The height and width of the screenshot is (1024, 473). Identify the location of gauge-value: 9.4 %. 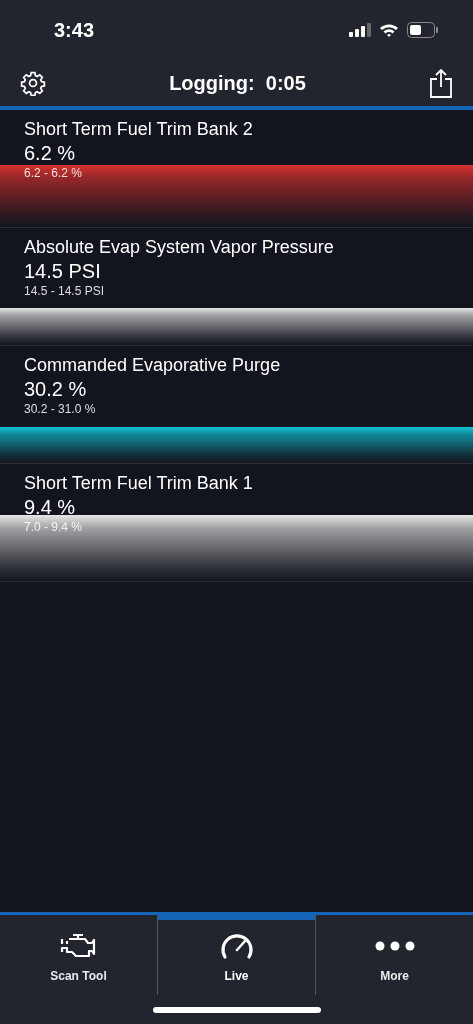
(50, 507).